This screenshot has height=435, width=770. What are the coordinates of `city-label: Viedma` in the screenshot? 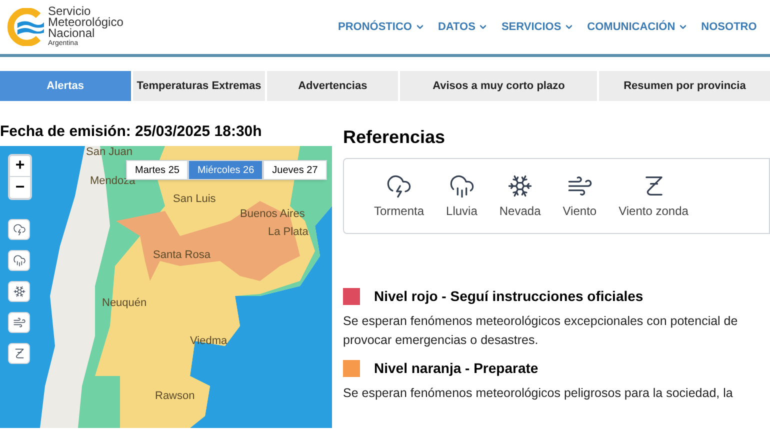 It's located at (209, 341).